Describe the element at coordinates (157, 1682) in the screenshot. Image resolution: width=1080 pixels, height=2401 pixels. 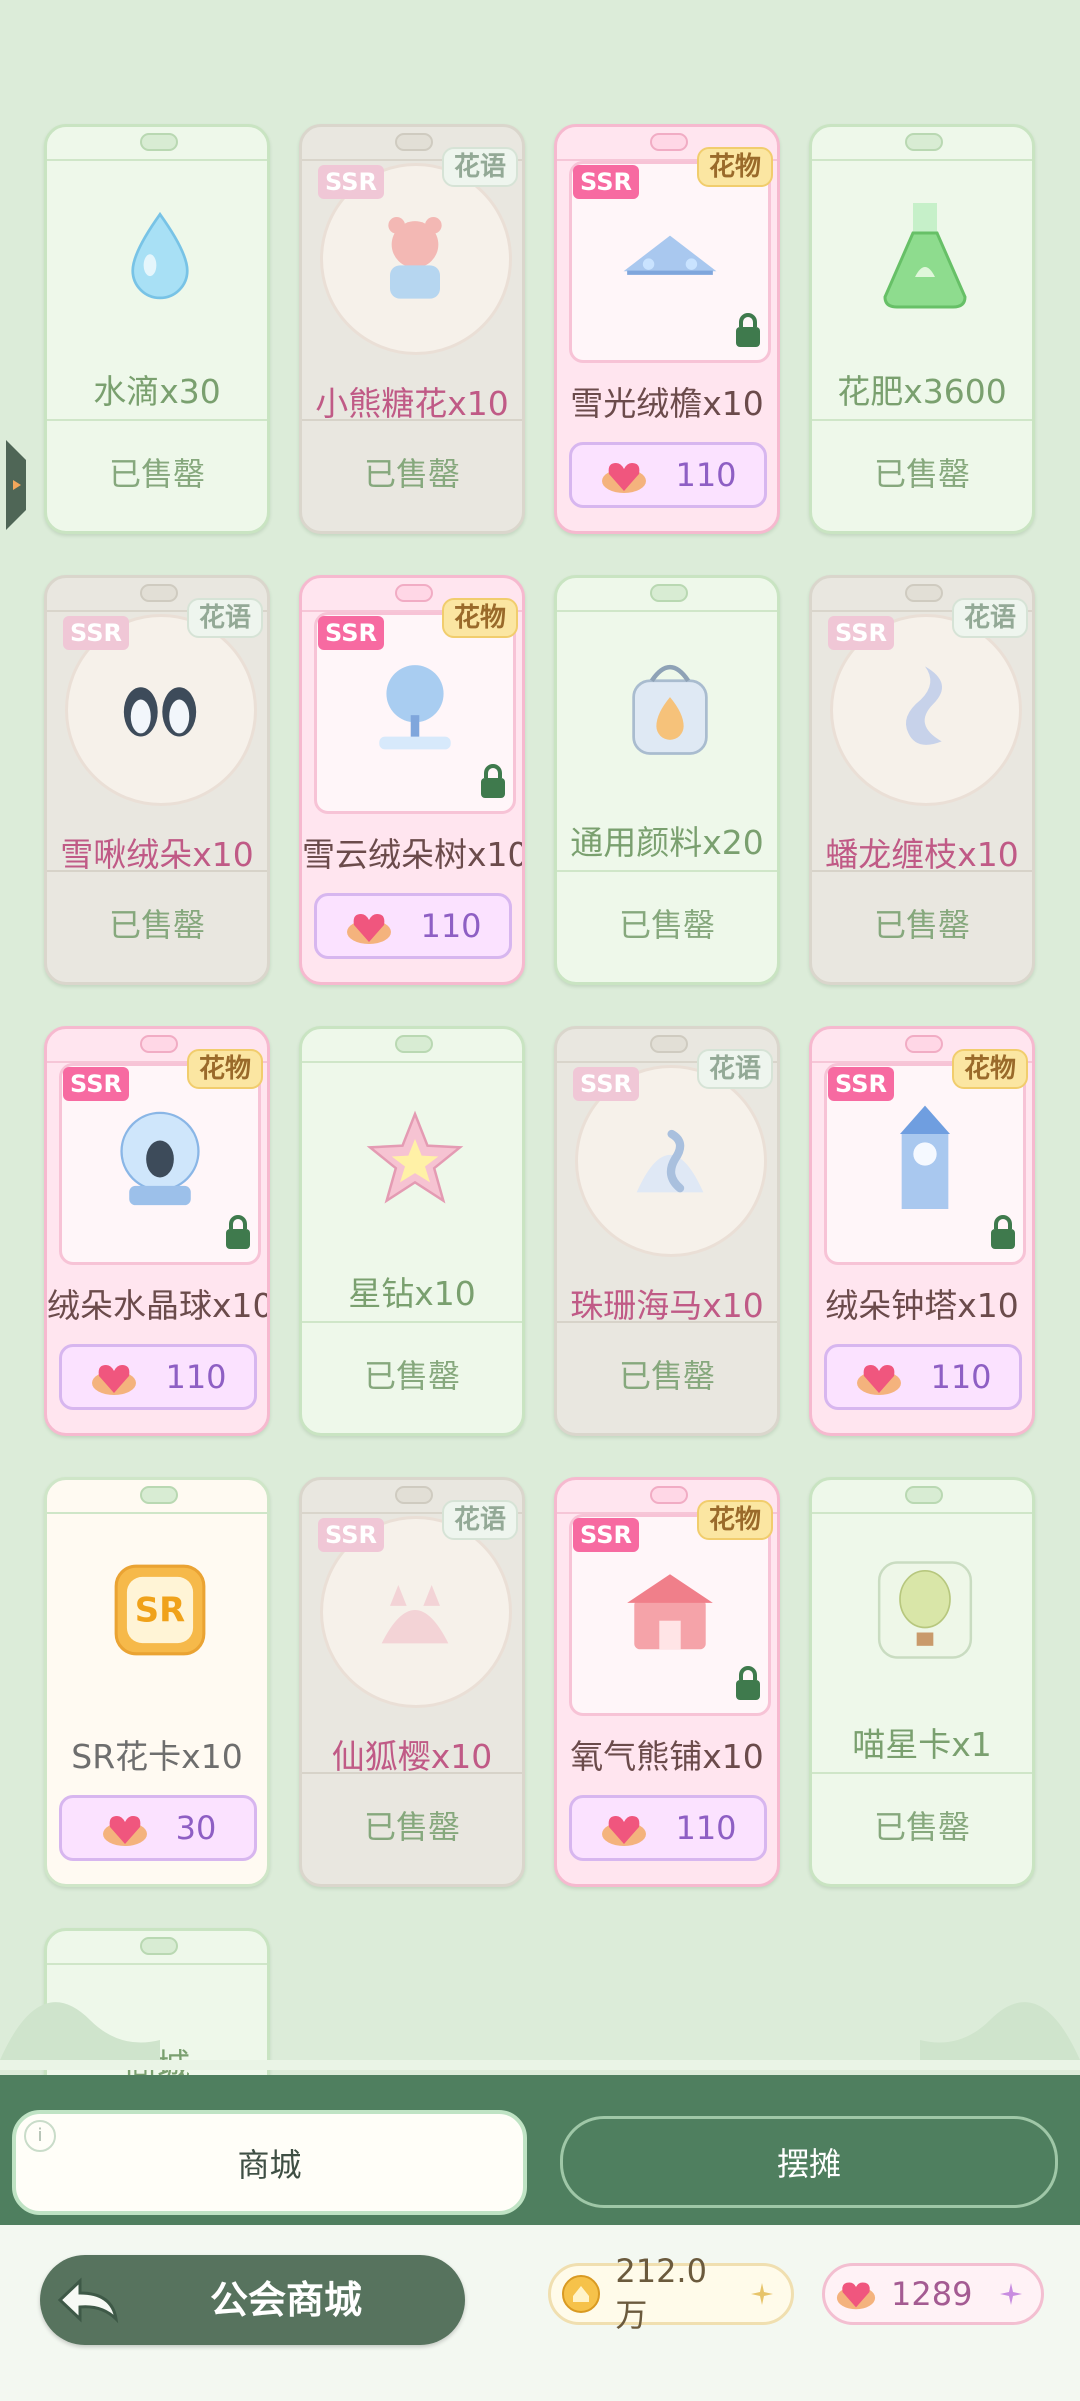
I see `shop-item-card: SR SR花卡x10 30` at that location.